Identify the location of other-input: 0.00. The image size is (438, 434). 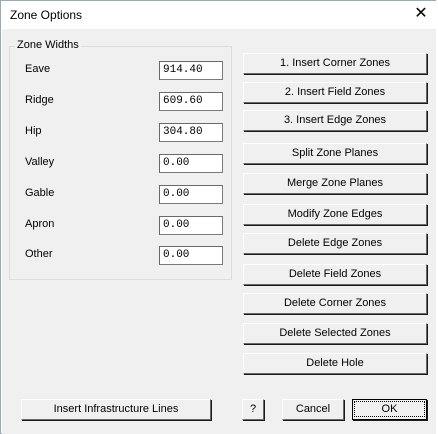
(191, 255).